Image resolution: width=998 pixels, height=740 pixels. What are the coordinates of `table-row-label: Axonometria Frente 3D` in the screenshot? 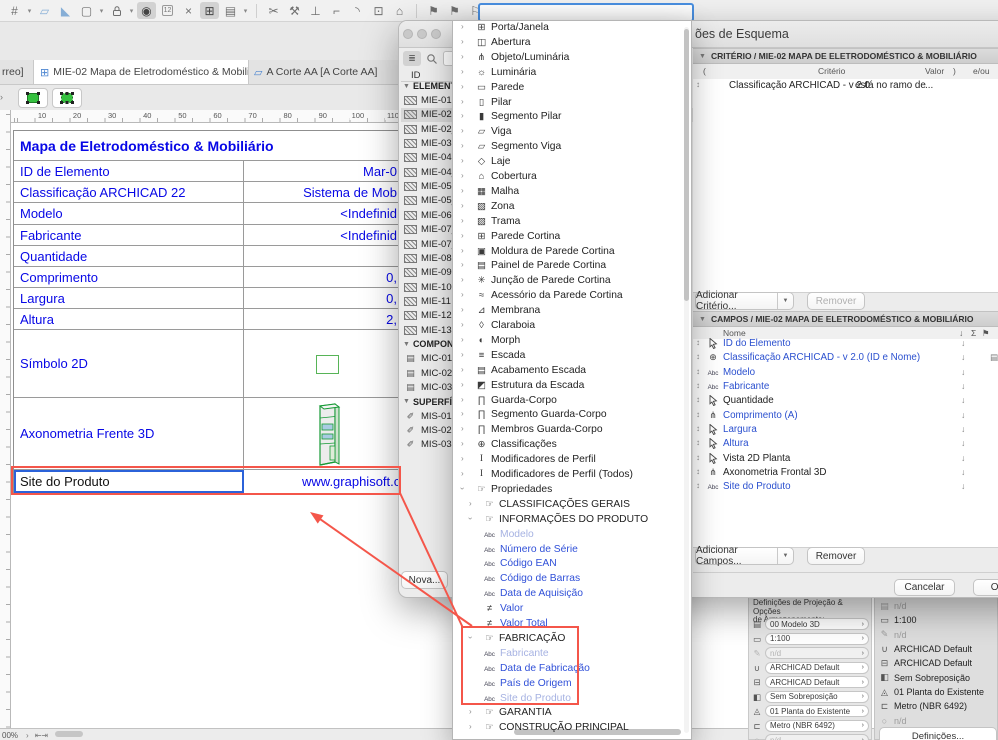 It's located at (129, 433).